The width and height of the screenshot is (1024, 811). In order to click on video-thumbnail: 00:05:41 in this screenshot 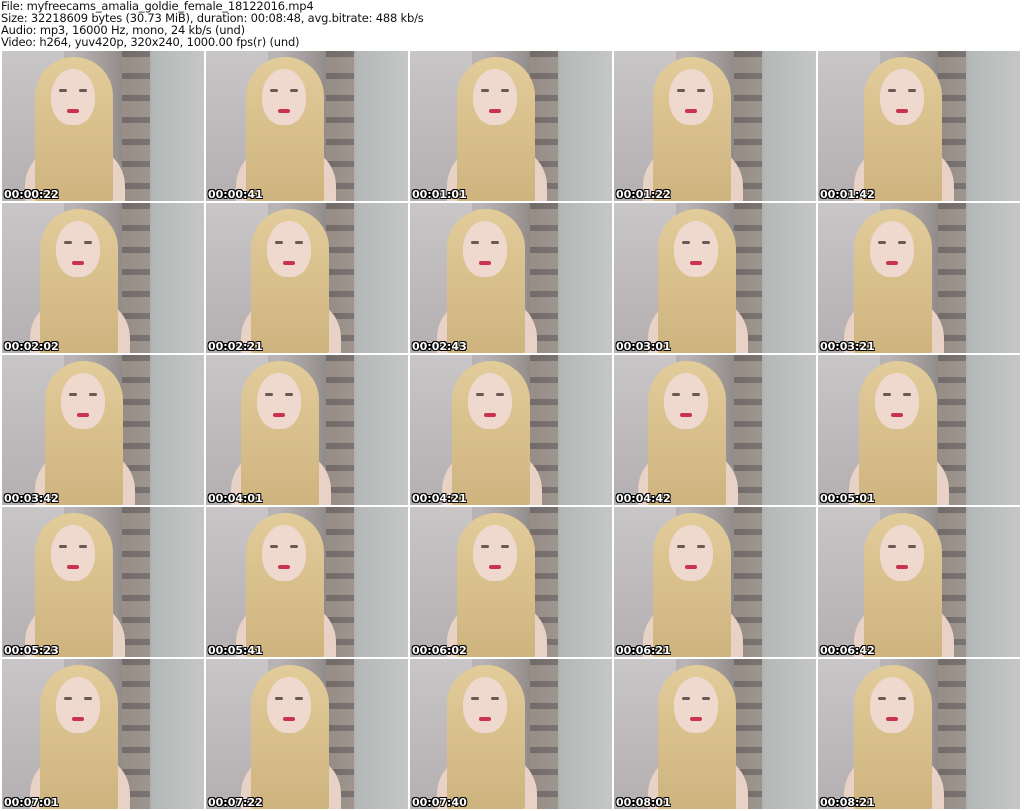, I will do `click(307, 582)`.